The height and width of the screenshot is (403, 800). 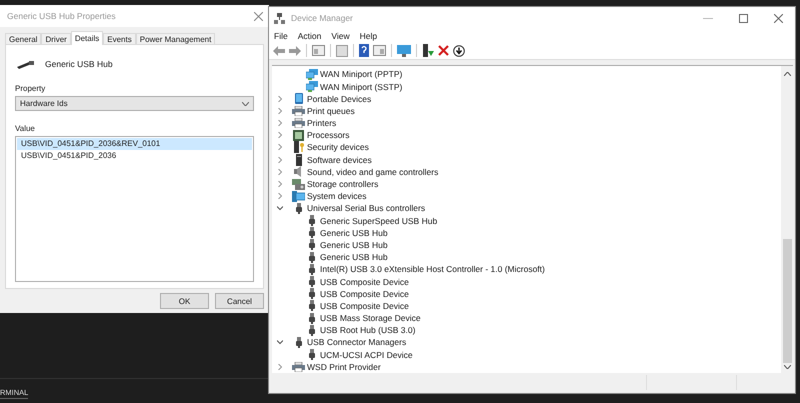 What do you see at coordinates (299, 98) in the screenshot?
I see `portable-device-icon` at bounding box center [299, 98].